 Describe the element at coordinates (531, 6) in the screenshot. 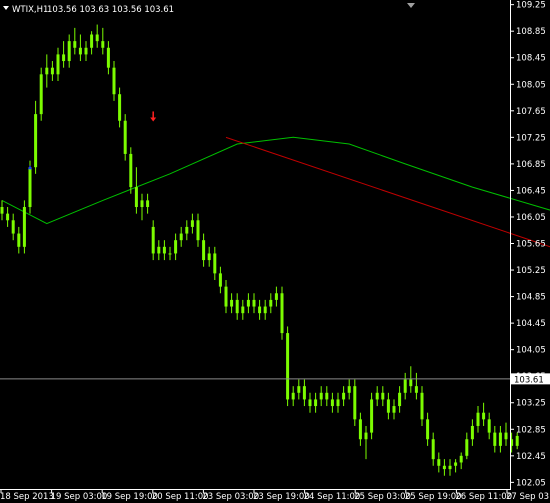

I see `y-tick-label: 109.25` at that location.